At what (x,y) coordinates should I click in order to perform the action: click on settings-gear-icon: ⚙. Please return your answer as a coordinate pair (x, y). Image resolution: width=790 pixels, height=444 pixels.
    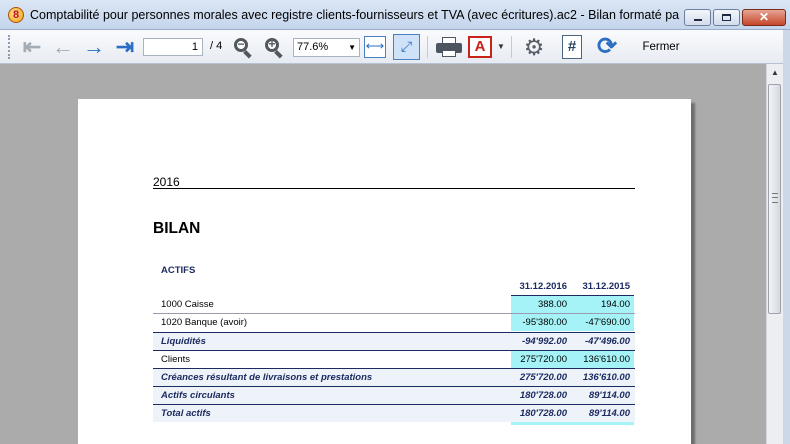
    Looking at the image, I should click on (534, 47).